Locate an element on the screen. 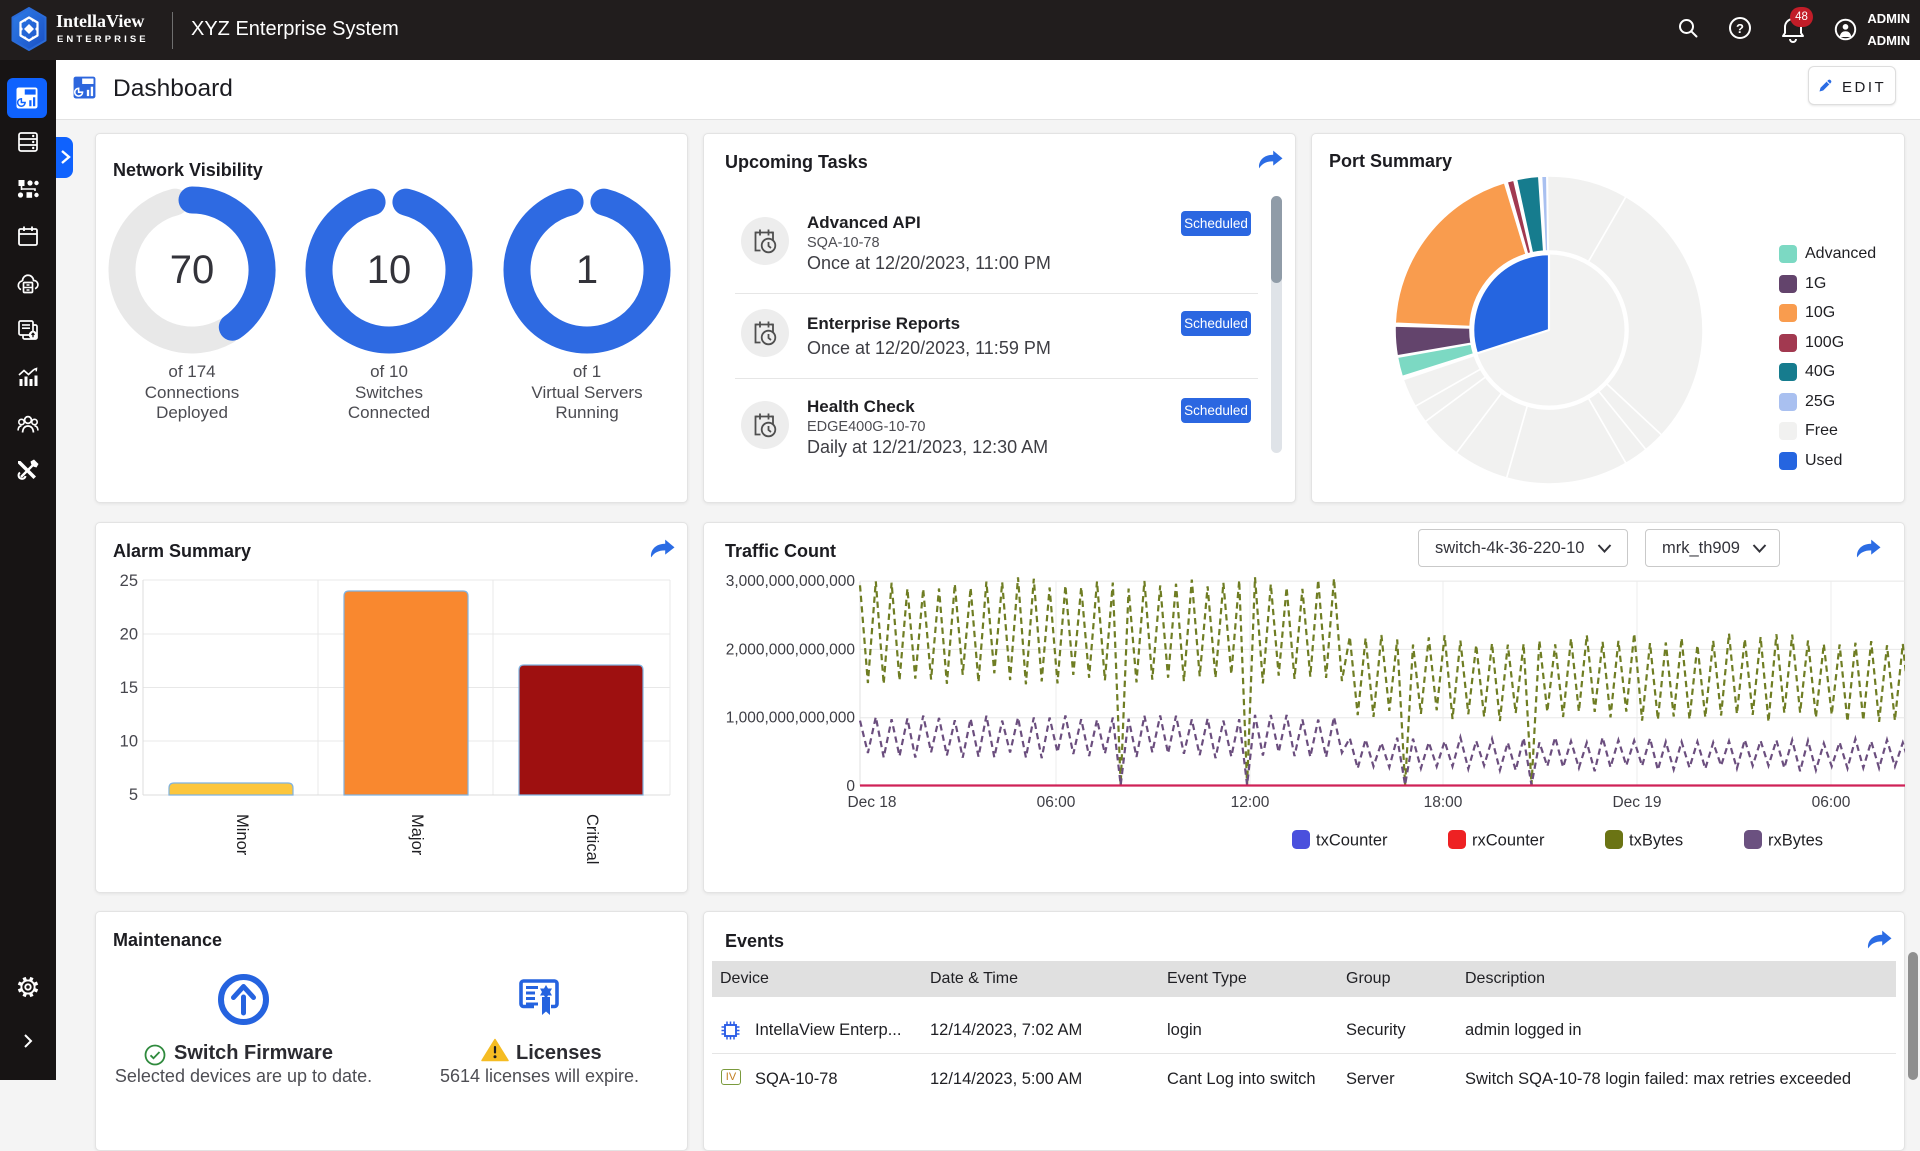 The width and height of the screenshot is (1920, 1151). svg-text: 25 is located at coordinates (129, 581).